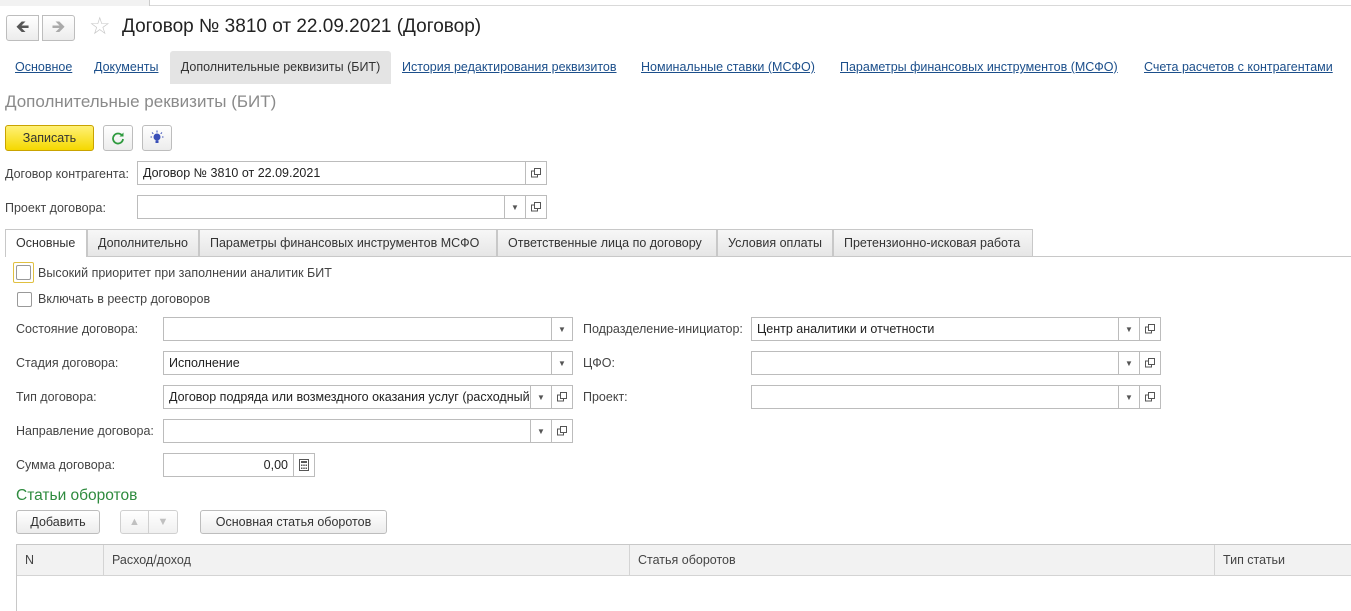  Describe the element at coordinates (58, 522) in the screenshot. I see `add-button: Добавить` at that location.